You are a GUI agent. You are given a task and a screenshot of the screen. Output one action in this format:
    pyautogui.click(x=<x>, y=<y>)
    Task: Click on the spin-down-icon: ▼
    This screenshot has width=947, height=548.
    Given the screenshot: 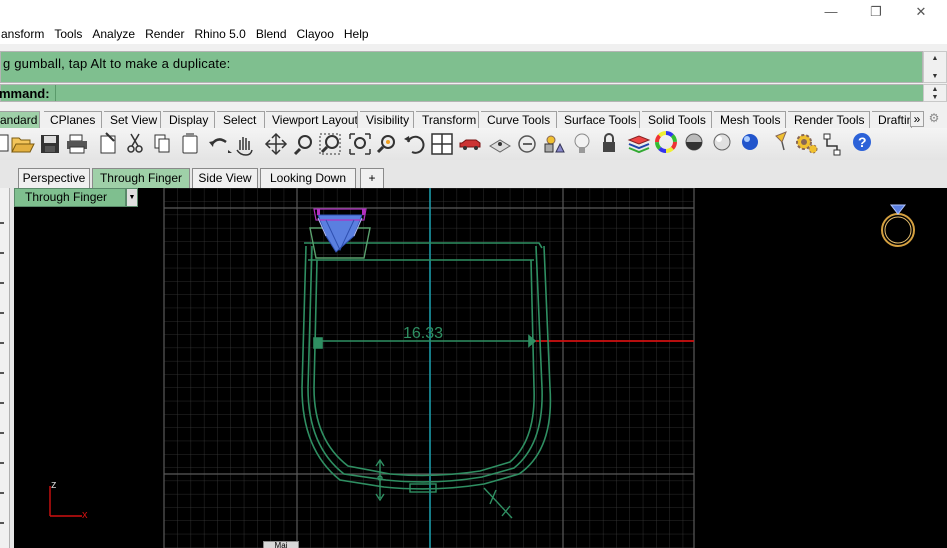 What is the action you would take?
    pyautogui.click(x=935, y=97)
    